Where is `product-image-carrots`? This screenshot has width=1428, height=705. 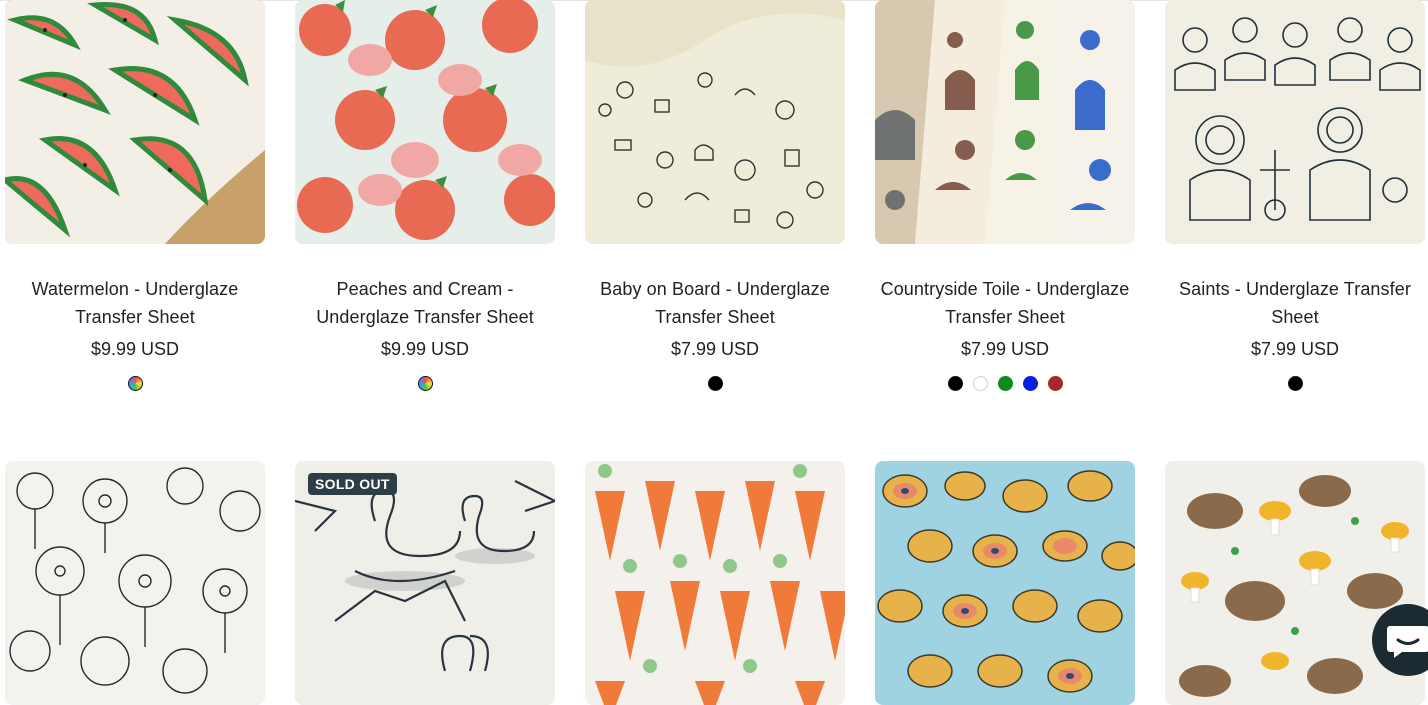 product-image-carrots is located at coordinates (715, 583).